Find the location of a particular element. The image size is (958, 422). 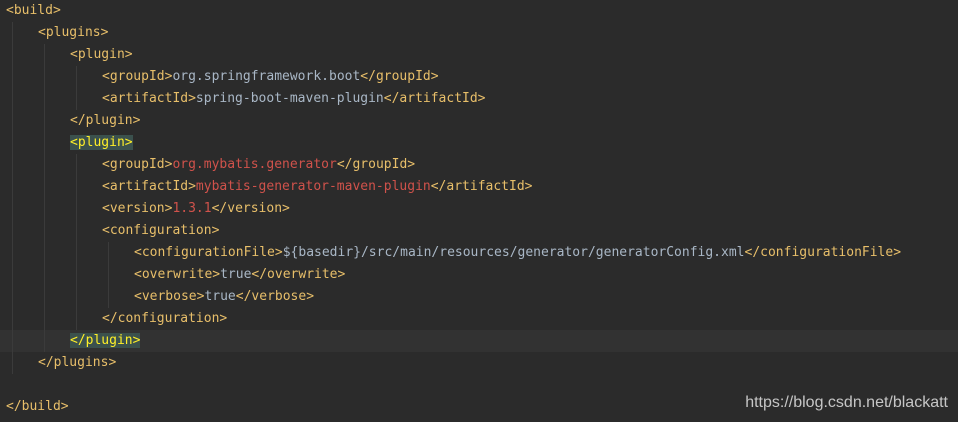

code-content: </configuration> is located at coordinates (164, 319).